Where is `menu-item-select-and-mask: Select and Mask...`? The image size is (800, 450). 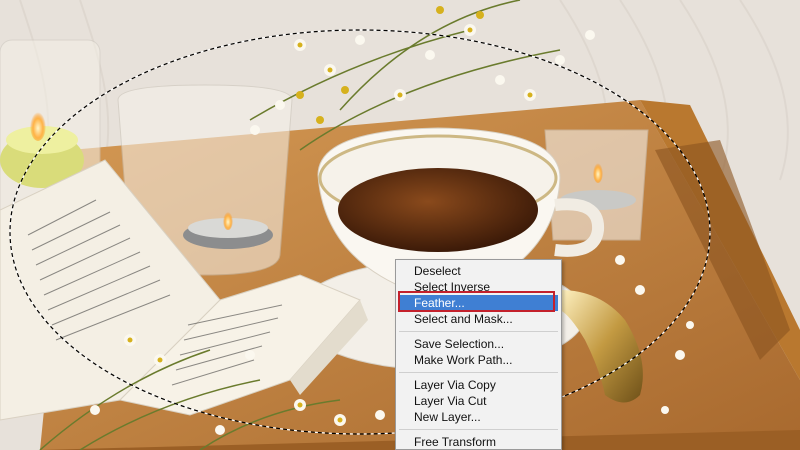
menu-item-select-and-mask: Select and Mask... is located at coordinates (478, 319).